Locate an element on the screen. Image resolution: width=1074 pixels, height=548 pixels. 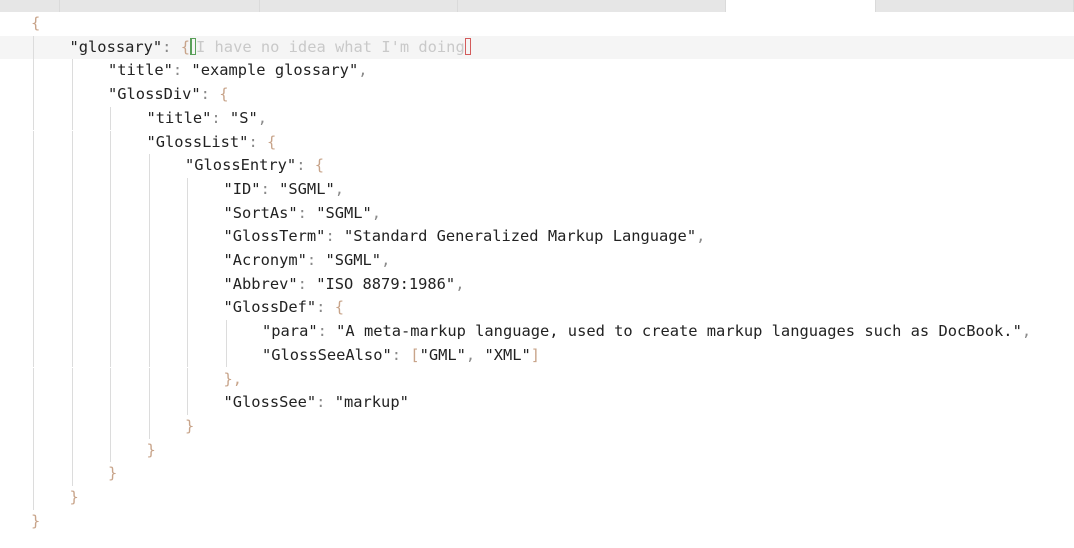
json-key: "SortAs" is located at coordinates (260, 212).